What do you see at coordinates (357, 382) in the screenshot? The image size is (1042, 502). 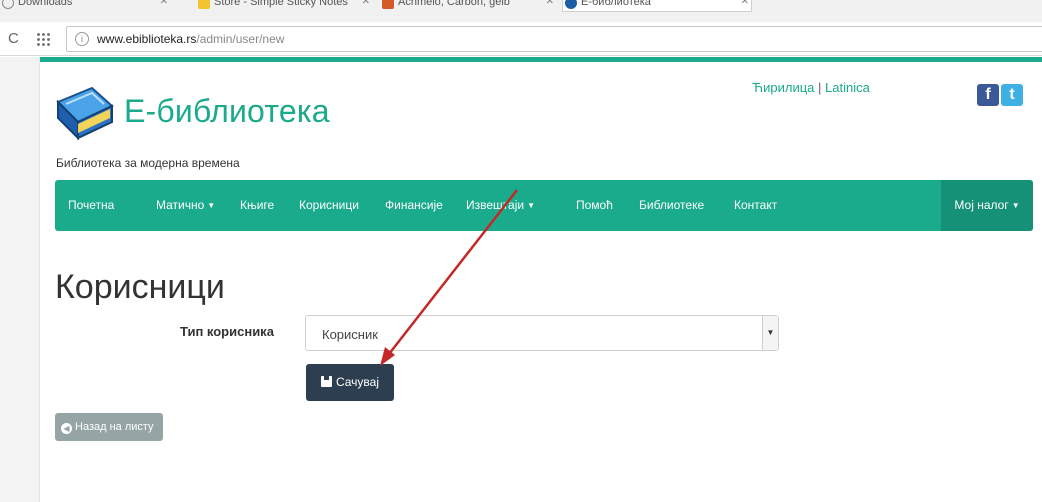 I see `save-button-label: Сачувај` at bounding box center [357, 382].